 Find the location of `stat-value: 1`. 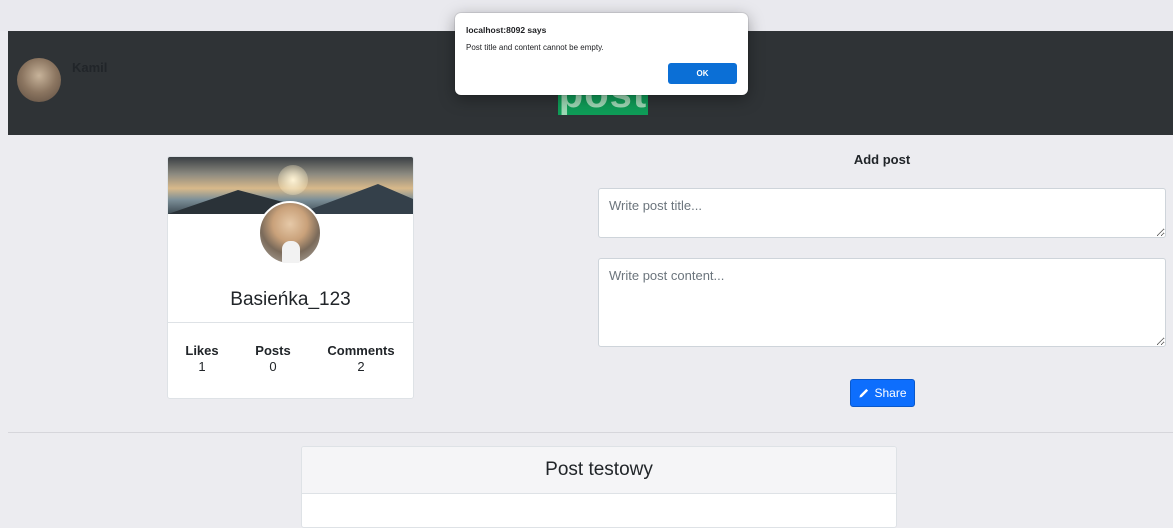

stat-value: 1 is located at coordinates (202, 366).